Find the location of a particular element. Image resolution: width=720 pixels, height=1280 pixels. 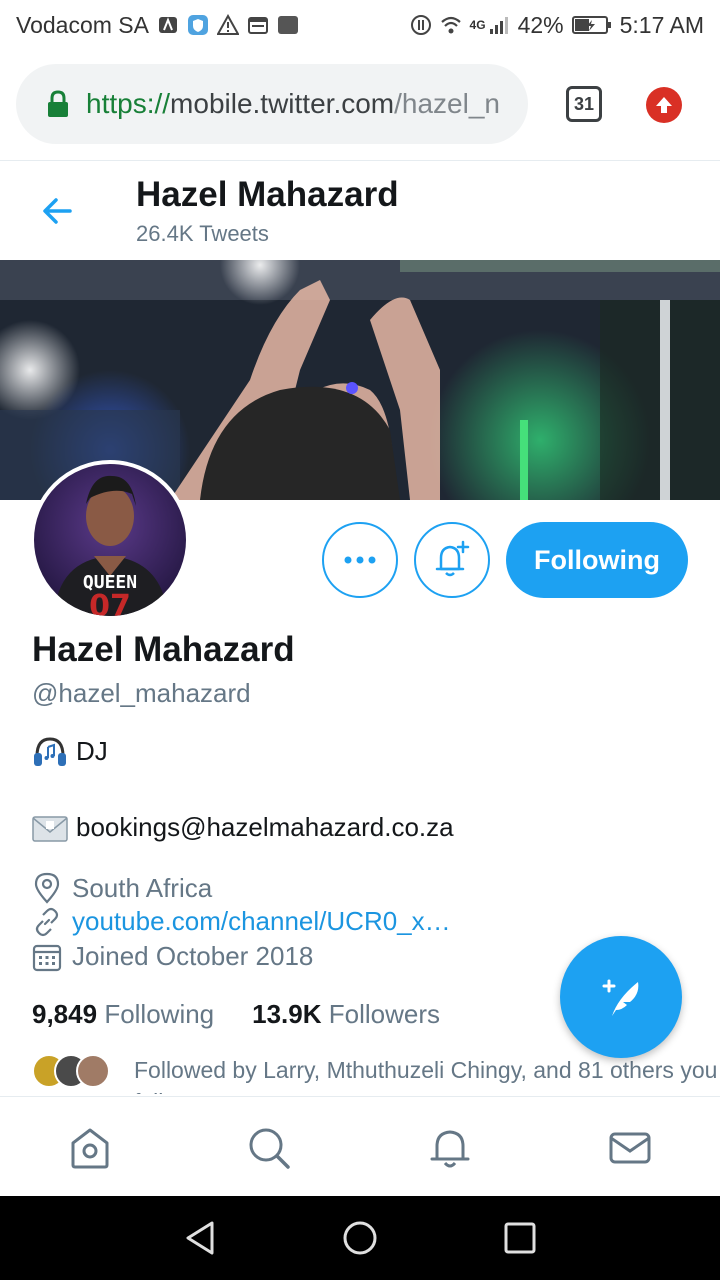

feather-compose-icon is located at coordinates (620, 997).